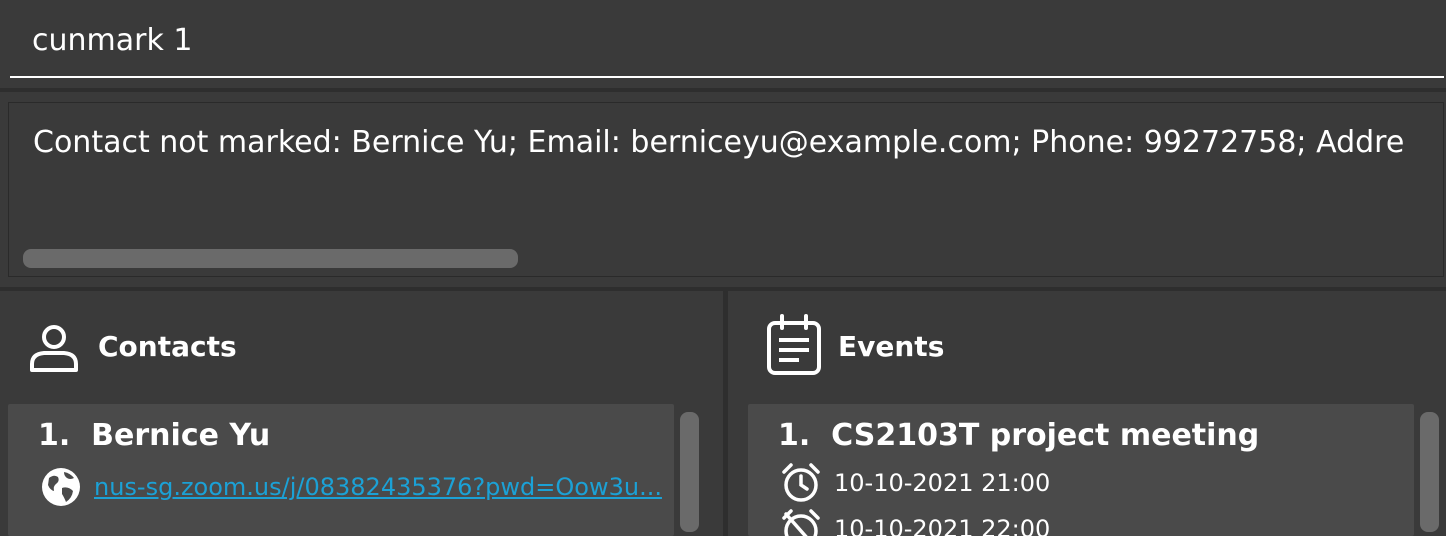 The image size is (1446, 536). What do you see at coordinates (1429, 472) in the screenshot?
I see `events-vertical-scrollbar` at bounding box center [1429, 472].